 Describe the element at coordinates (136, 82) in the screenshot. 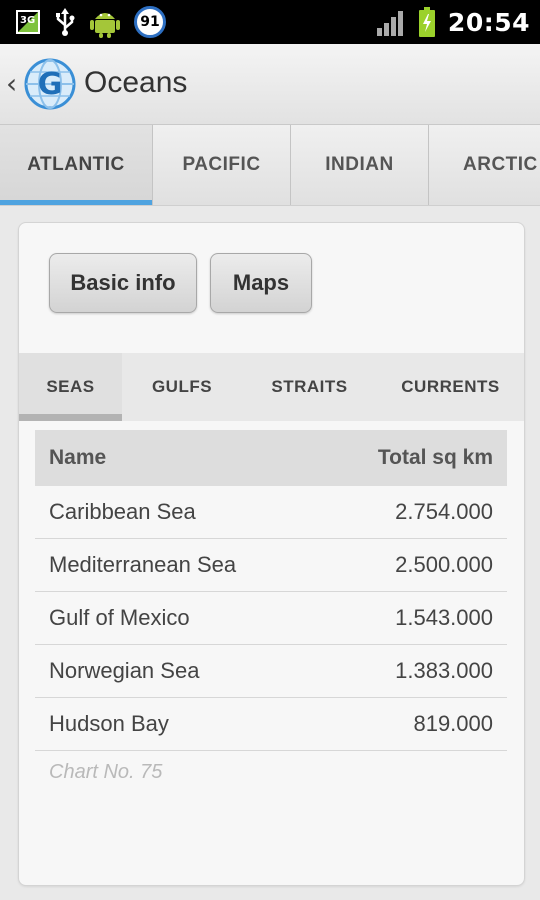

I see `page-title: Oceans` at that location.